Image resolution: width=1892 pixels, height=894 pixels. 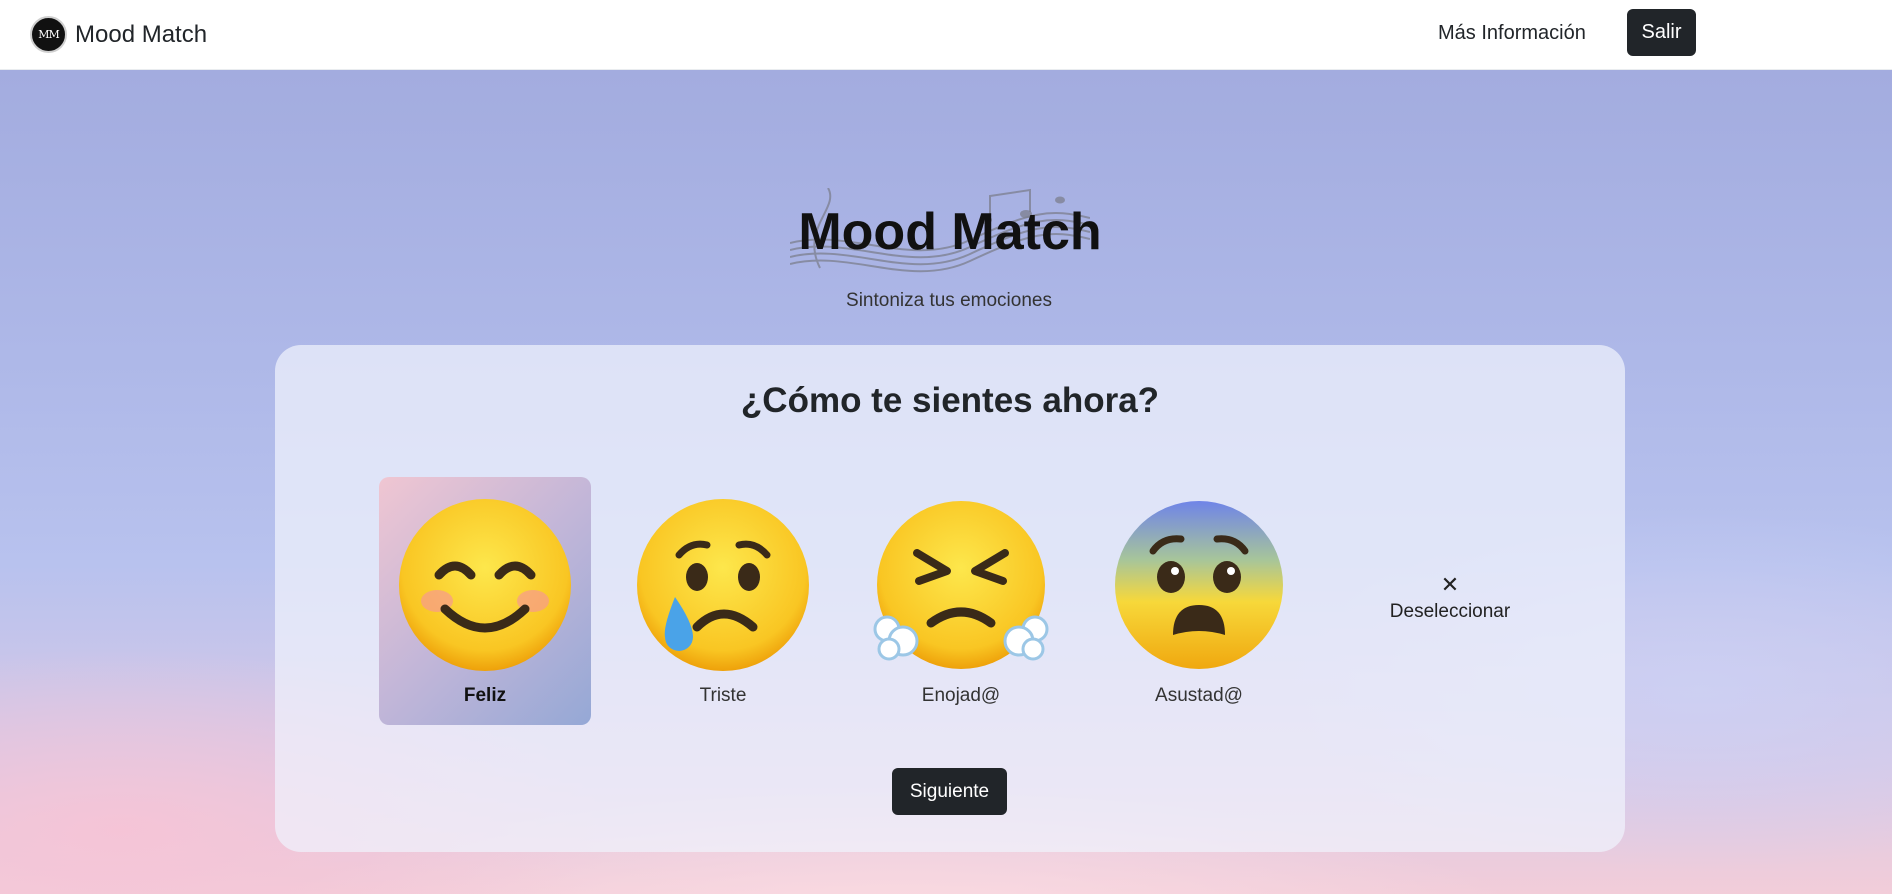 What do you see at coordinates (1199, 585) in the screenshot?
I see `fearful-face-icon` at bounding box center [1199, 585].